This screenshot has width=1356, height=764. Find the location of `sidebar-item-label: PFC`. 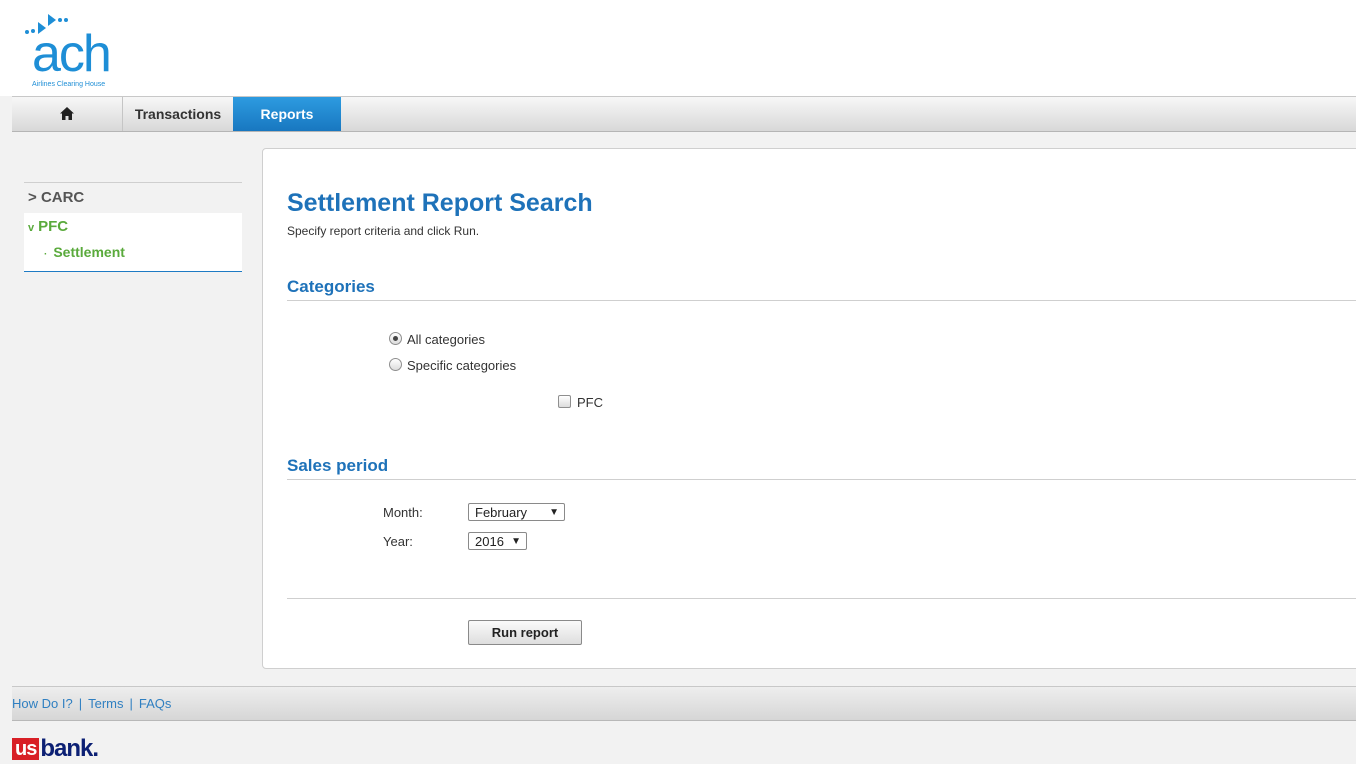

sidebar-item-label: PFC is located at coordinates (53, 226).